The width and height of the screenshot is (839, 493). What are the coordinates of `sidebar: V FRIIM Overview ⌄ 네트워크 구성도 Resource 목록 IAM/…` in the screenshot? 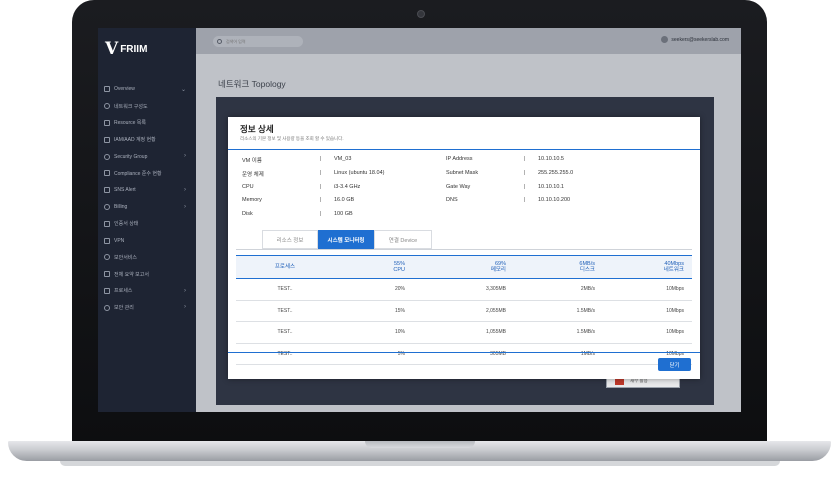 It's located at (147, 220).